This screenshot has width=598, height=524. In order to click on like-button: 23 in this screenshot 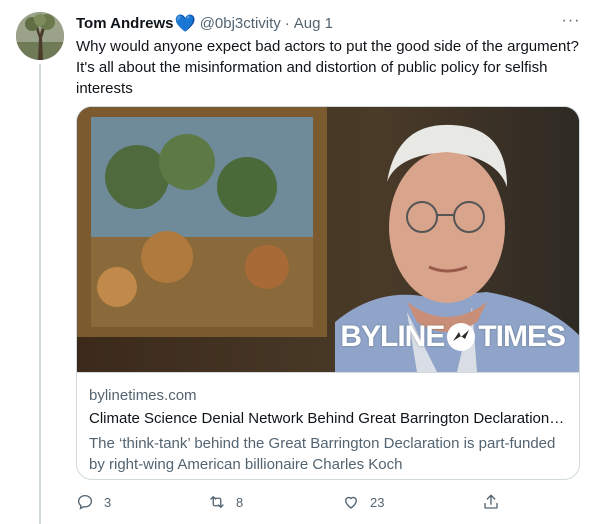, I will do `click(363, 502)`.